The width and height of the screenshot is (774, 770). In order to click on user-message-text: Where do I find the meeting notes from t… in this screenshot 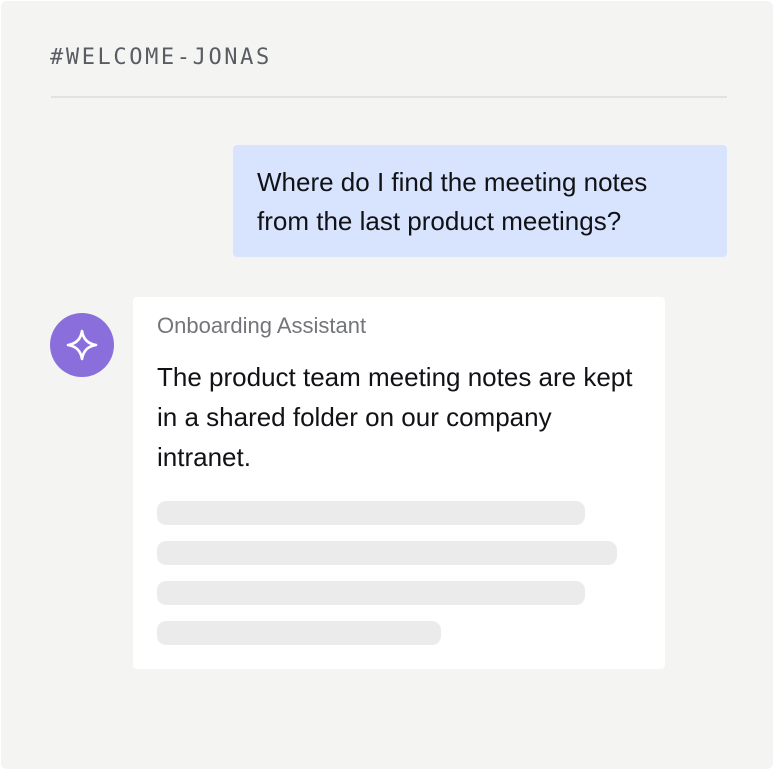, I will do `click(452, 201)`.